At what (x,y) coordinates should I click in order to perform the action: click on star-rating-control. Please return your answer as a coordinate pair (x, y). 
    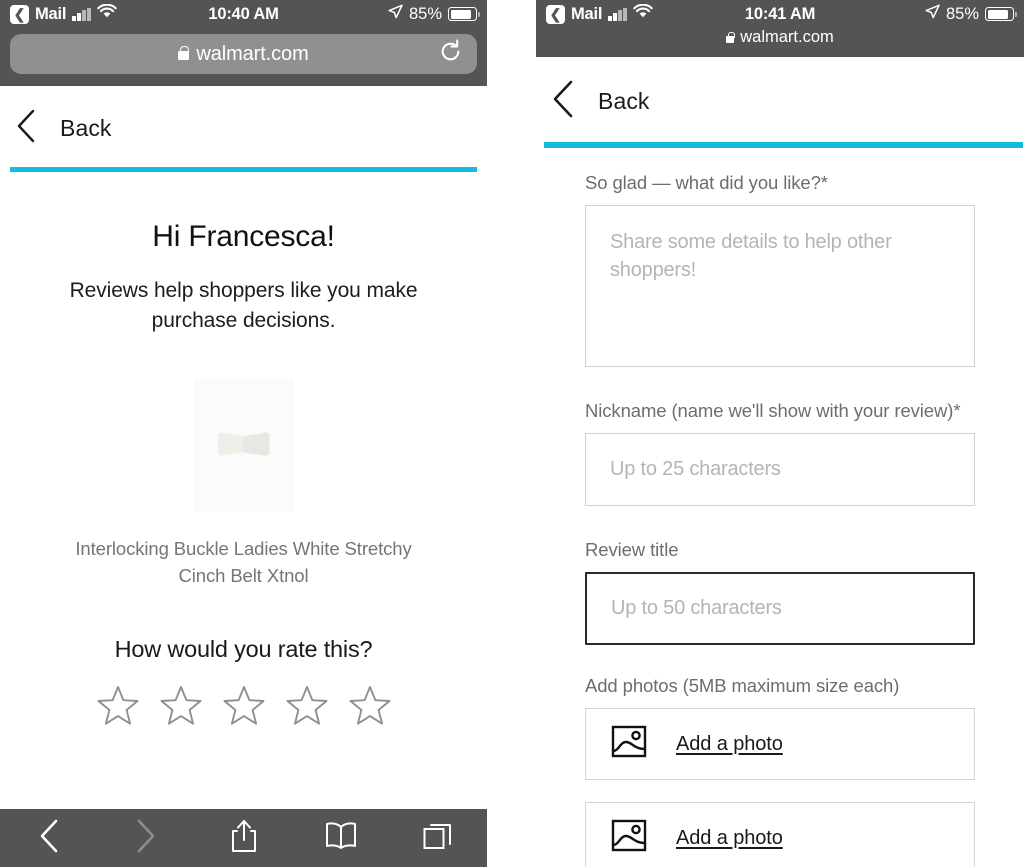
    Looking at the image, I should click on (243, 708).